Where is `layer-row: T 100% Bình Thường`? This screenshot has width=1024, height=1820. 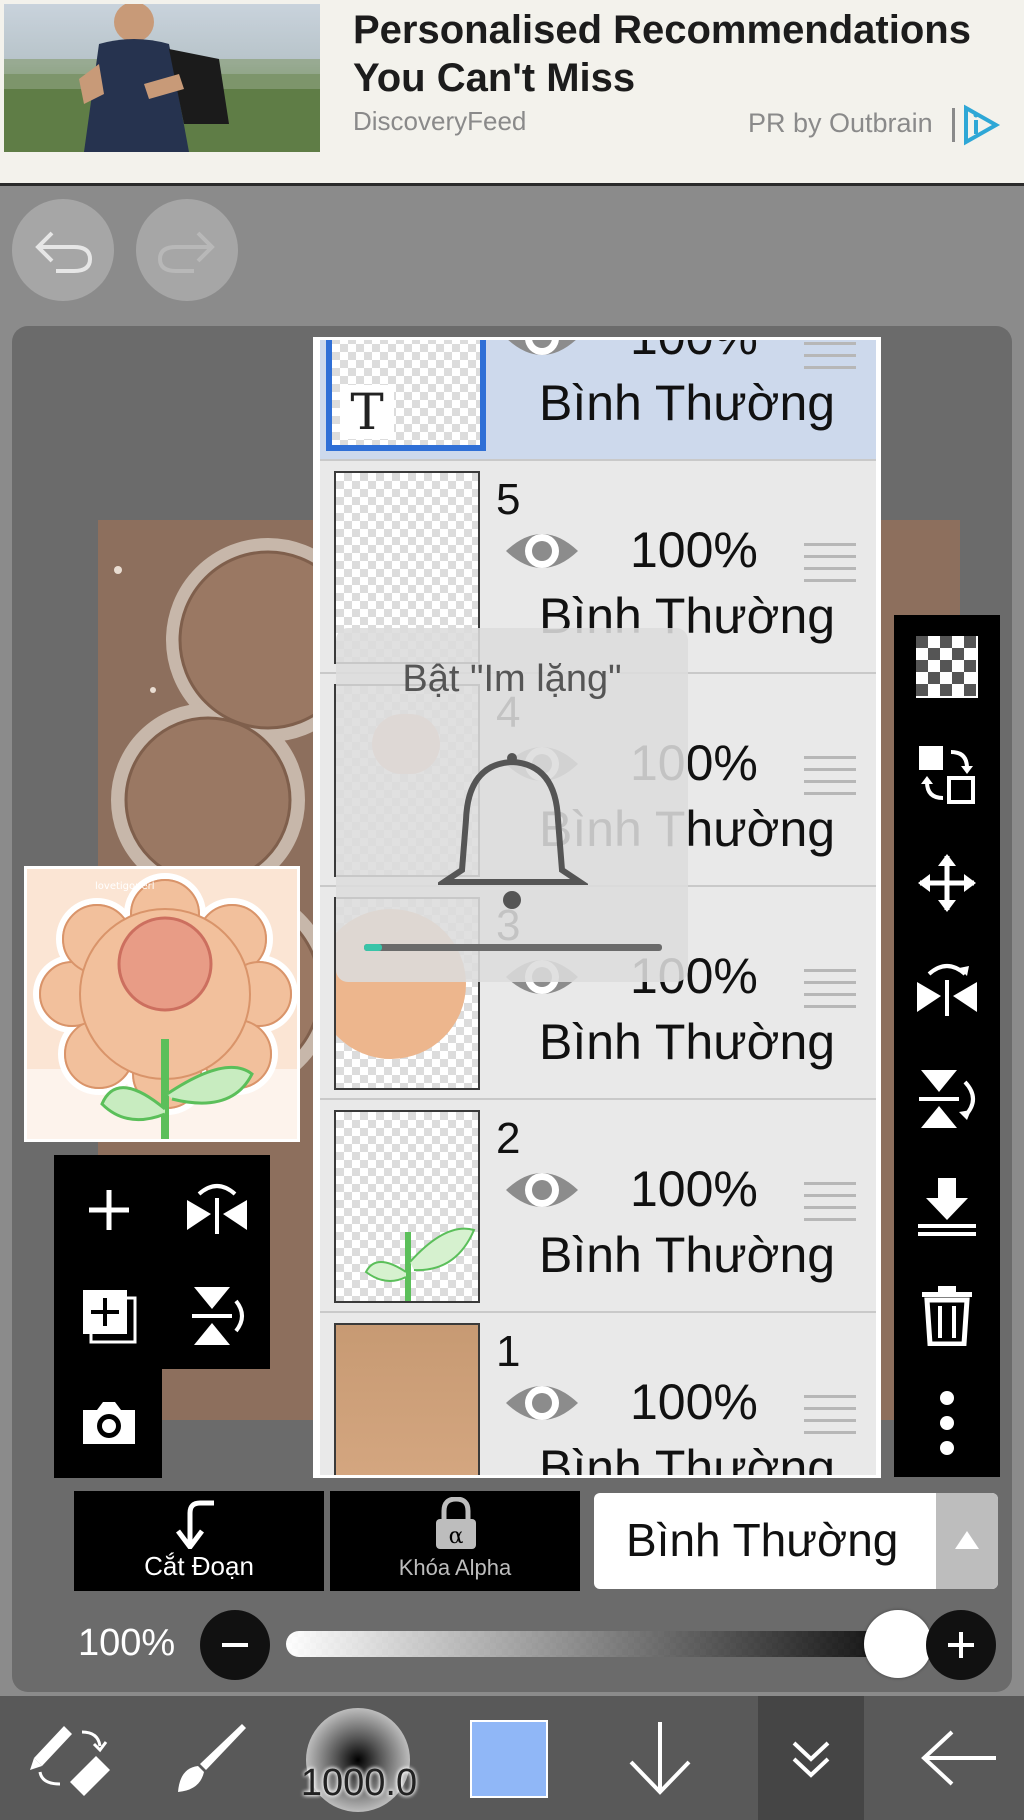
layer-row: T 100% Bình Thường is located at coordinates (598, 399).